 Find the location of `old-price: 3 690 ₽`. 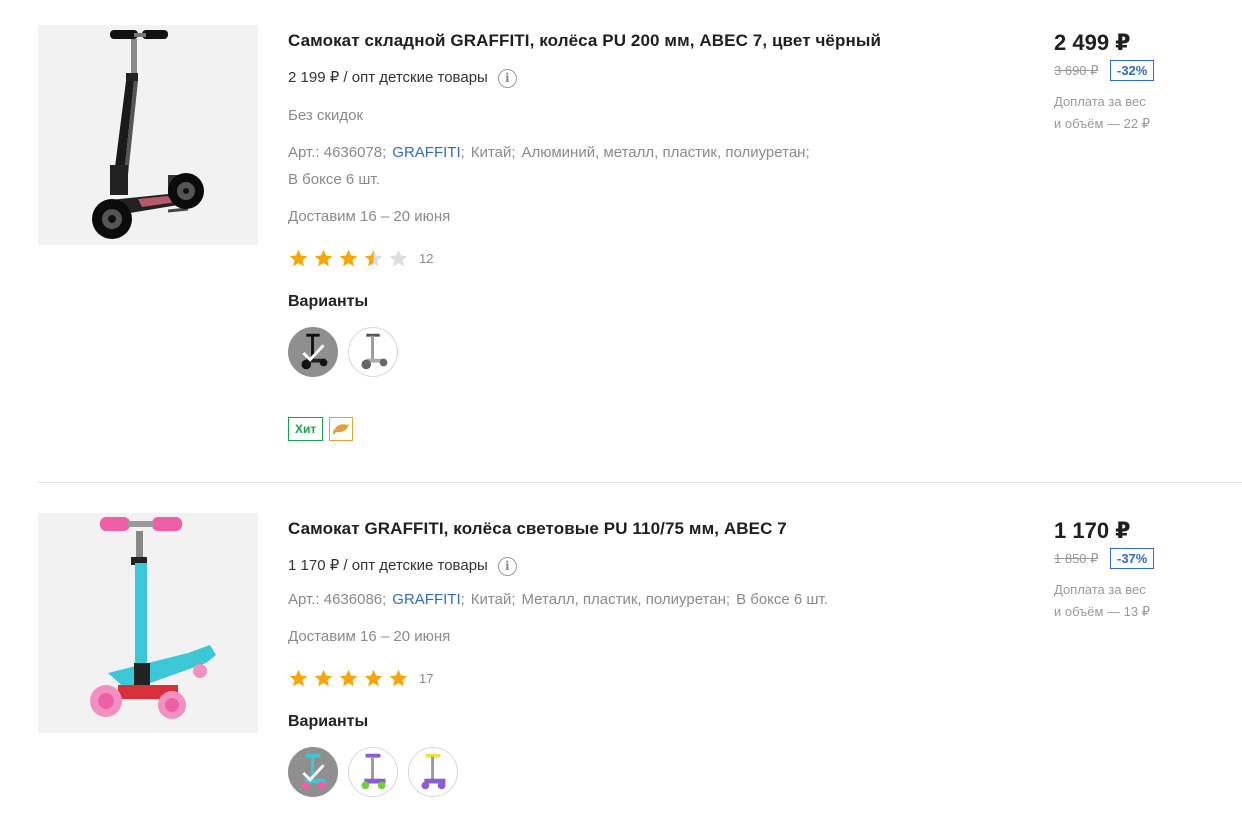

old-price: 3 690 ₽ is located at coordinates (1076, 70).